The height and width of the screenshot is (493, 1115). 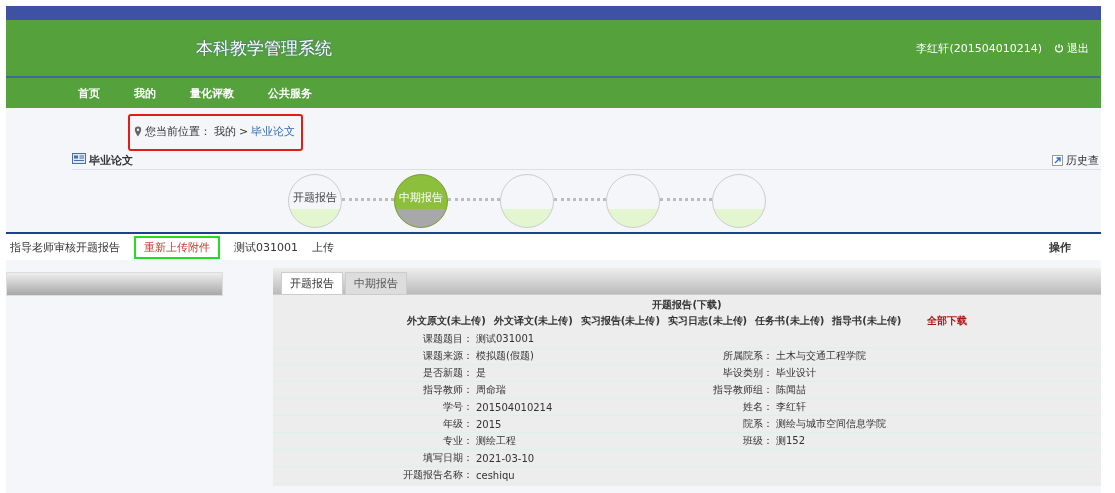 I want to click on tab: 开题报告, so click(x=312, y=283).